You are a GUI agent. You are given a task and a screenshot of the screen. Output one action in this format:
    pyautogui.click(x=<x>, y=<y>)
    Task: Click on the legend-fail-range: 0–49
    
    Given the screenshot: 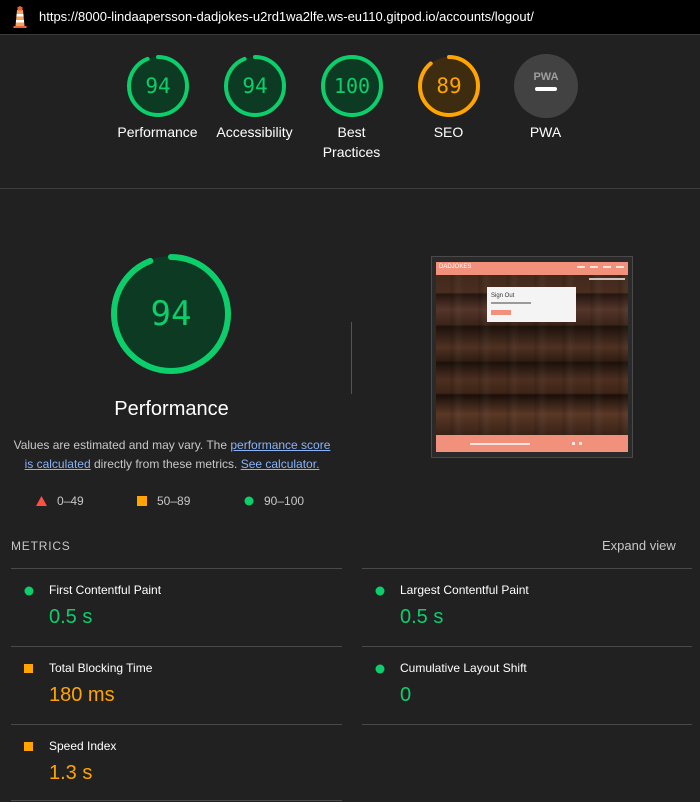 What is the action you would take?
    pyautogui.click(x=70, y=501)
    